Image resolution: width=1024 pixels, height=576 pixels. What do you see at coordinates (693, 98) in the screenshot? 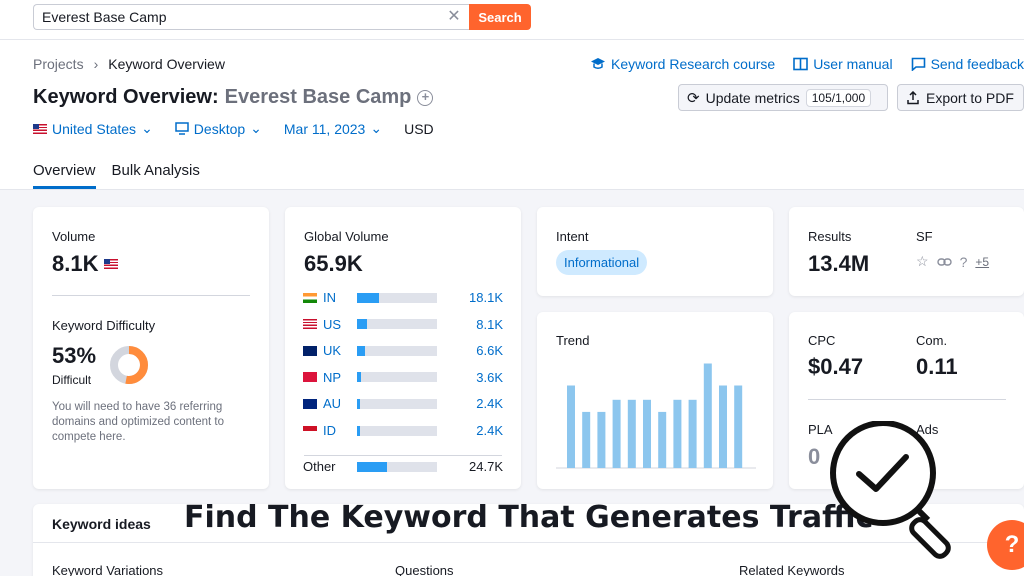
I see `refresh-icon: ⟳` at bounding box center [693, 98].